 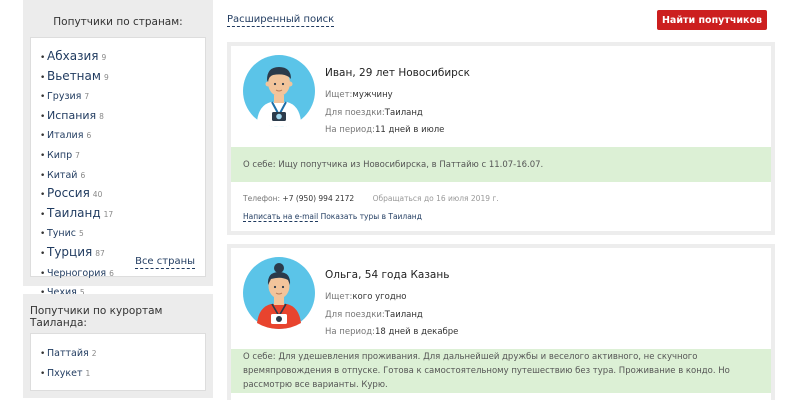 What do you see at coordinates (118, 96) in the screenshot?
I see `country-item: • Грузия 7` at bounding box center [118, 96].